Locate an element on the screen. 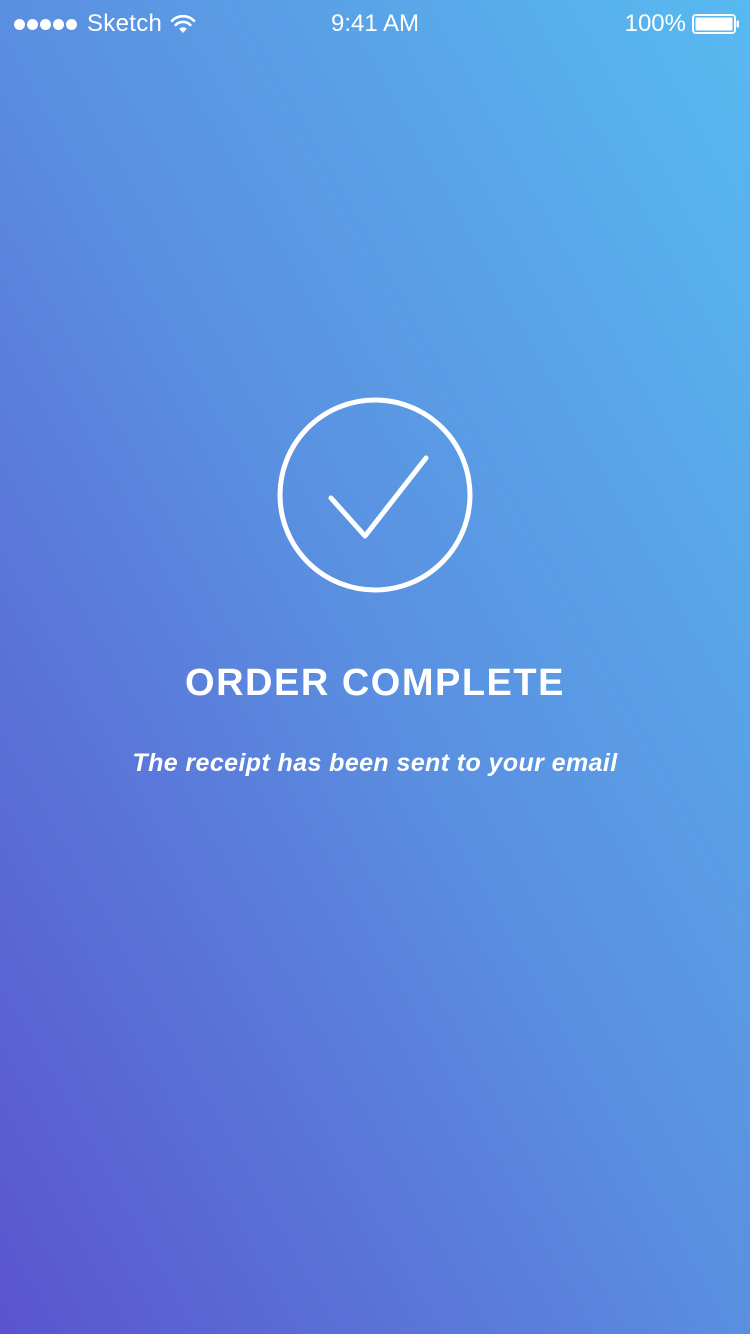 The height and width of the screenshot is (1334, 750). battery-percent: 100% is located at coordinates (655, 23).